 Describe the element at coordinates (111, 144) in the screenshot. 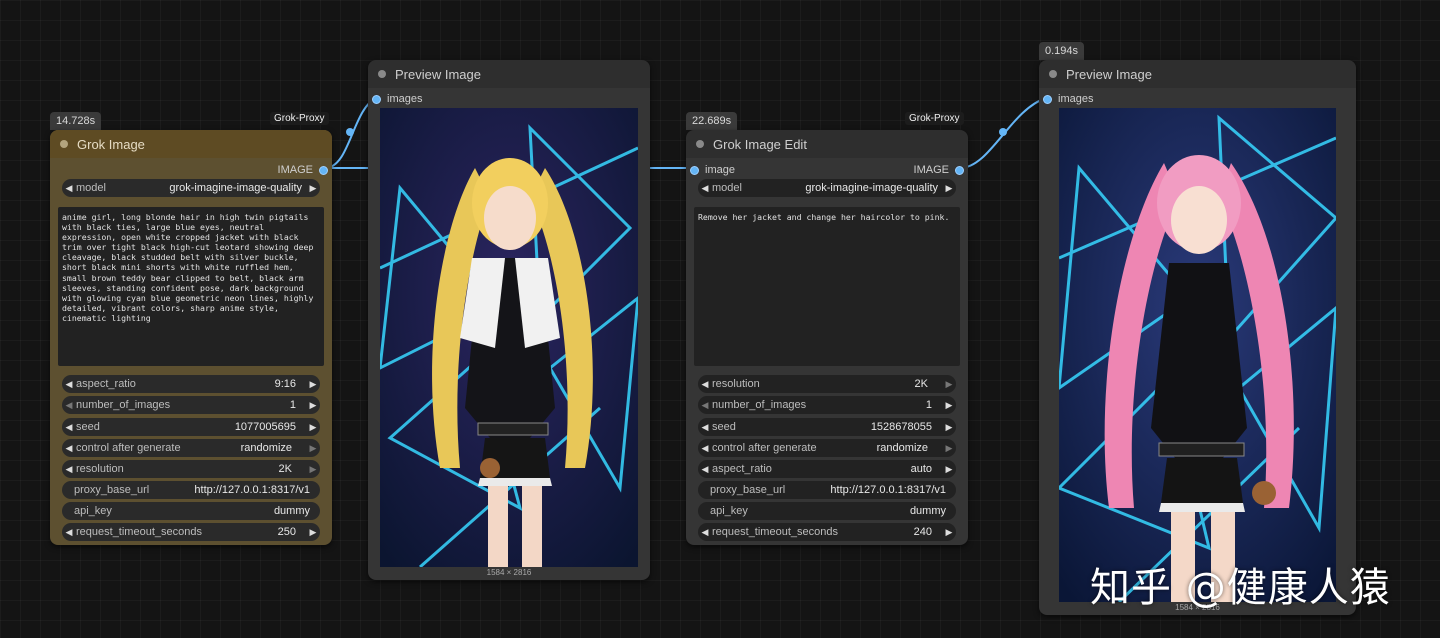

I see `node-title: Grok Image` at that location.